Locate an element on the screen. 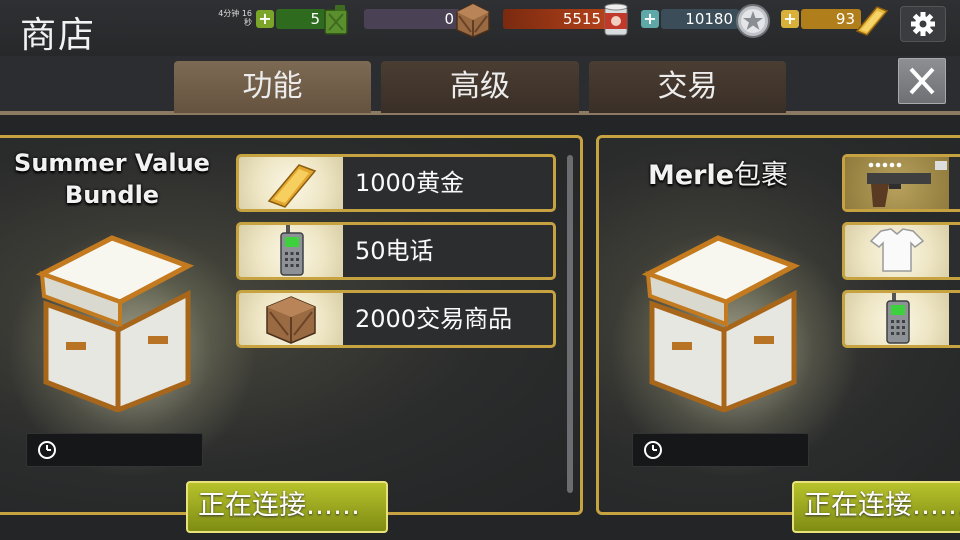 The width and height of the screenshot is (960, 540). page-title: 商店 is located at coordinates (58, 35).